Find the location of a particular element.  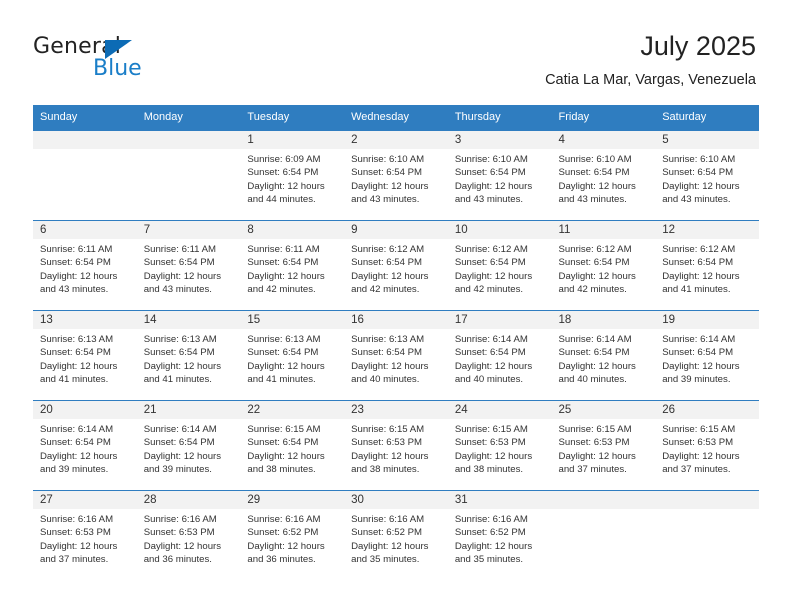

weekday-header-wednesday: Wednesday is located at coordinates (396, 118).